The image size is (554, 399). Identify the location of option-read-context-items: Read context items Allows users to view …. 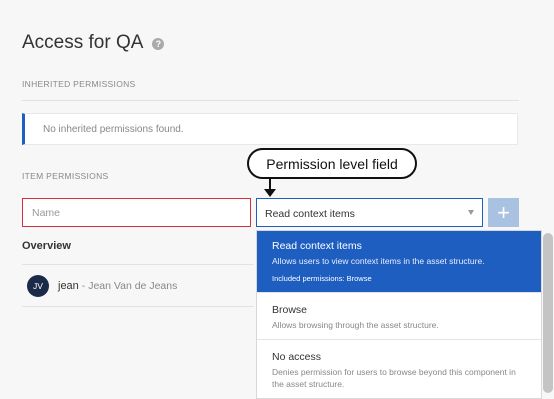
(399, 262).